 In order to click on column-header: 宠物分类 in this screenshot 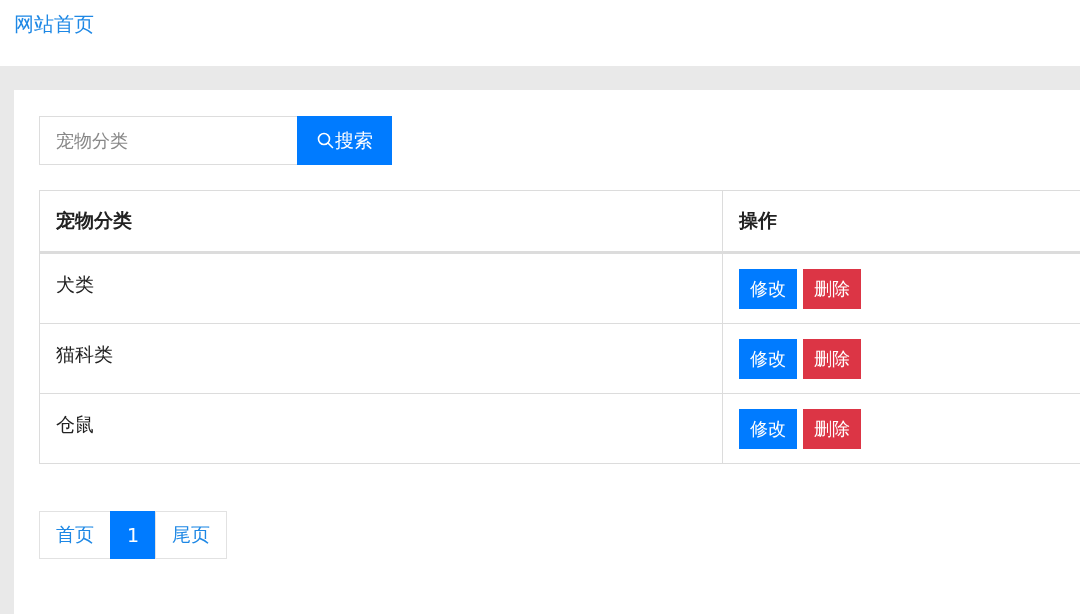, I will do `click(381, 221)`.